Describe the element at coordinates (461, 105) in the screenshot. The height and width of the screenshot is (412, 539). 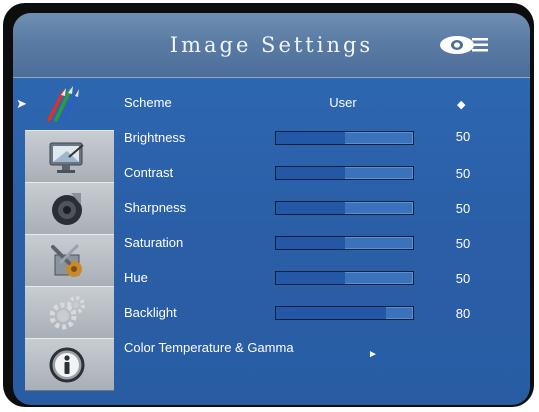
I see `left-right-arrows-icon: ◆` at that location.